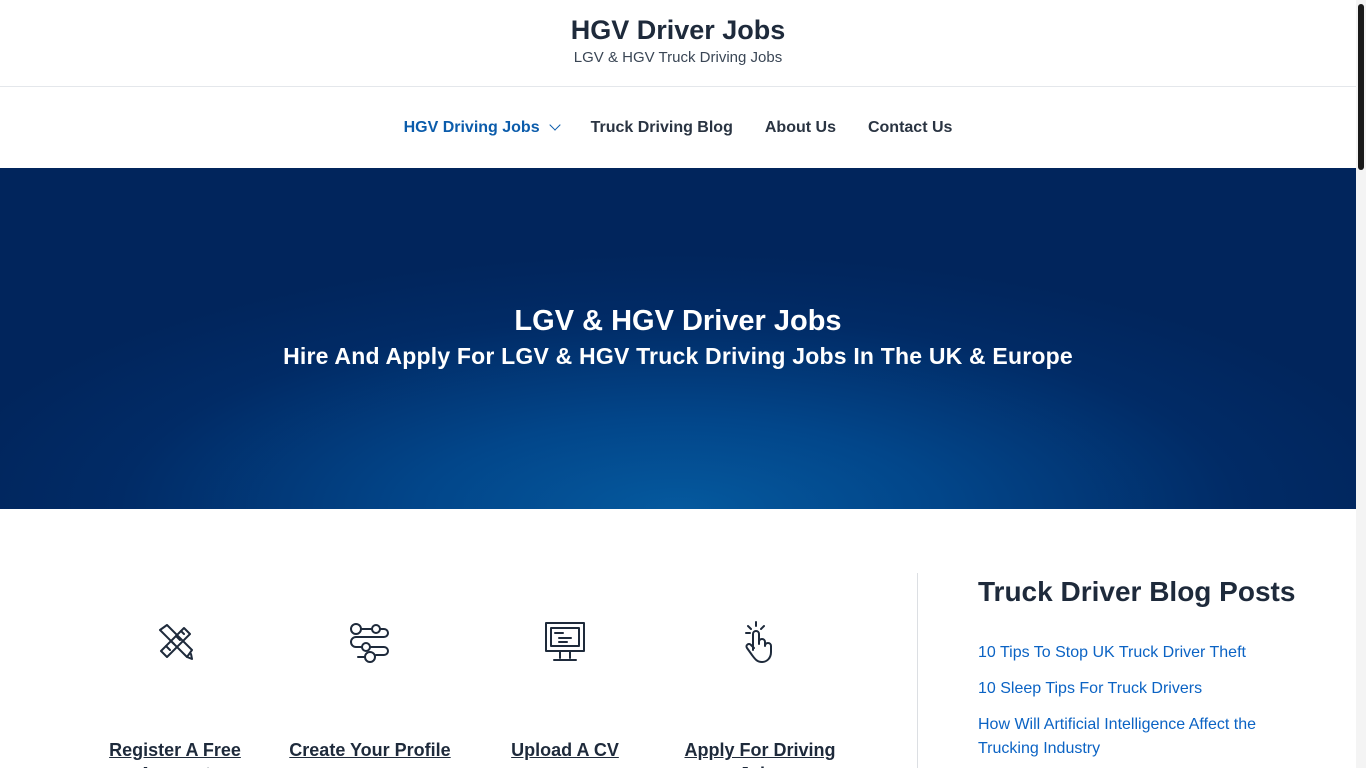 Image resolution: width=1366 pixels, height=768 pixels. What do you see at coordinates (917, 670) in the screenshot?
I see `content-sidebar-divider` at bounding box center [917, 670].